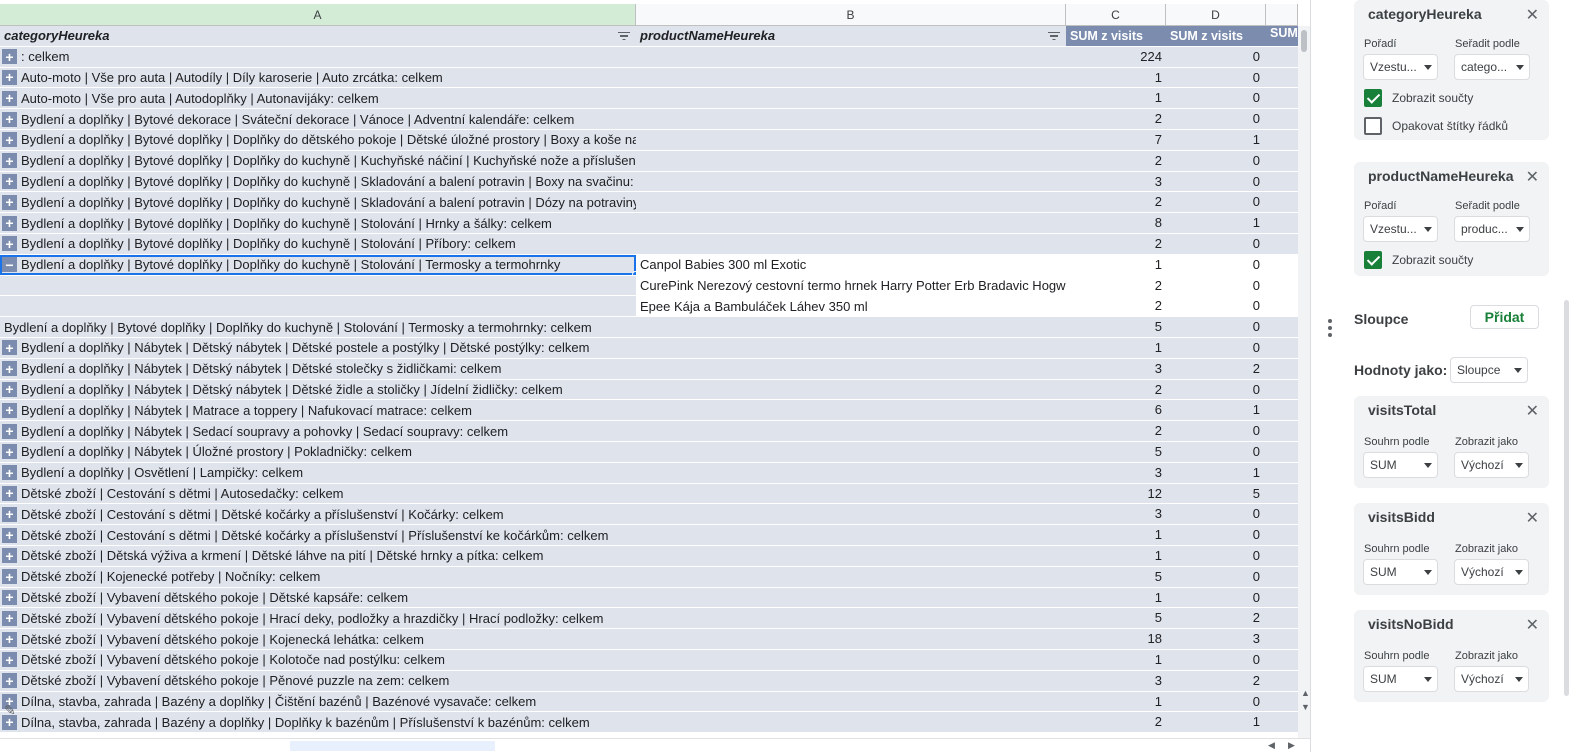 The image size is (1589, 752). Describe the element at coordinates (1330, 329) in the screenshot. I see `more-vert-icon` at that location.